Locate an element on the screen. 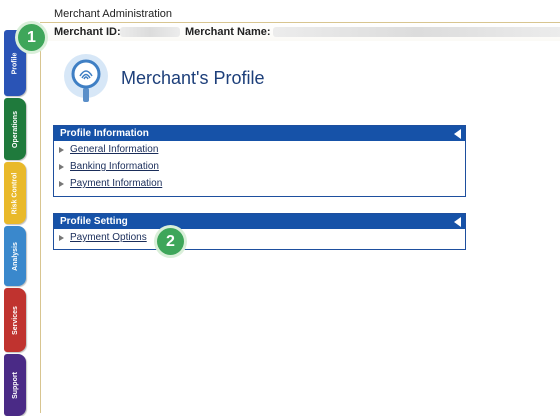 This screenshot has height=416, width=560. profile-setting-panel: Profile Setting Payment Options is located at coordinates (259, 231).